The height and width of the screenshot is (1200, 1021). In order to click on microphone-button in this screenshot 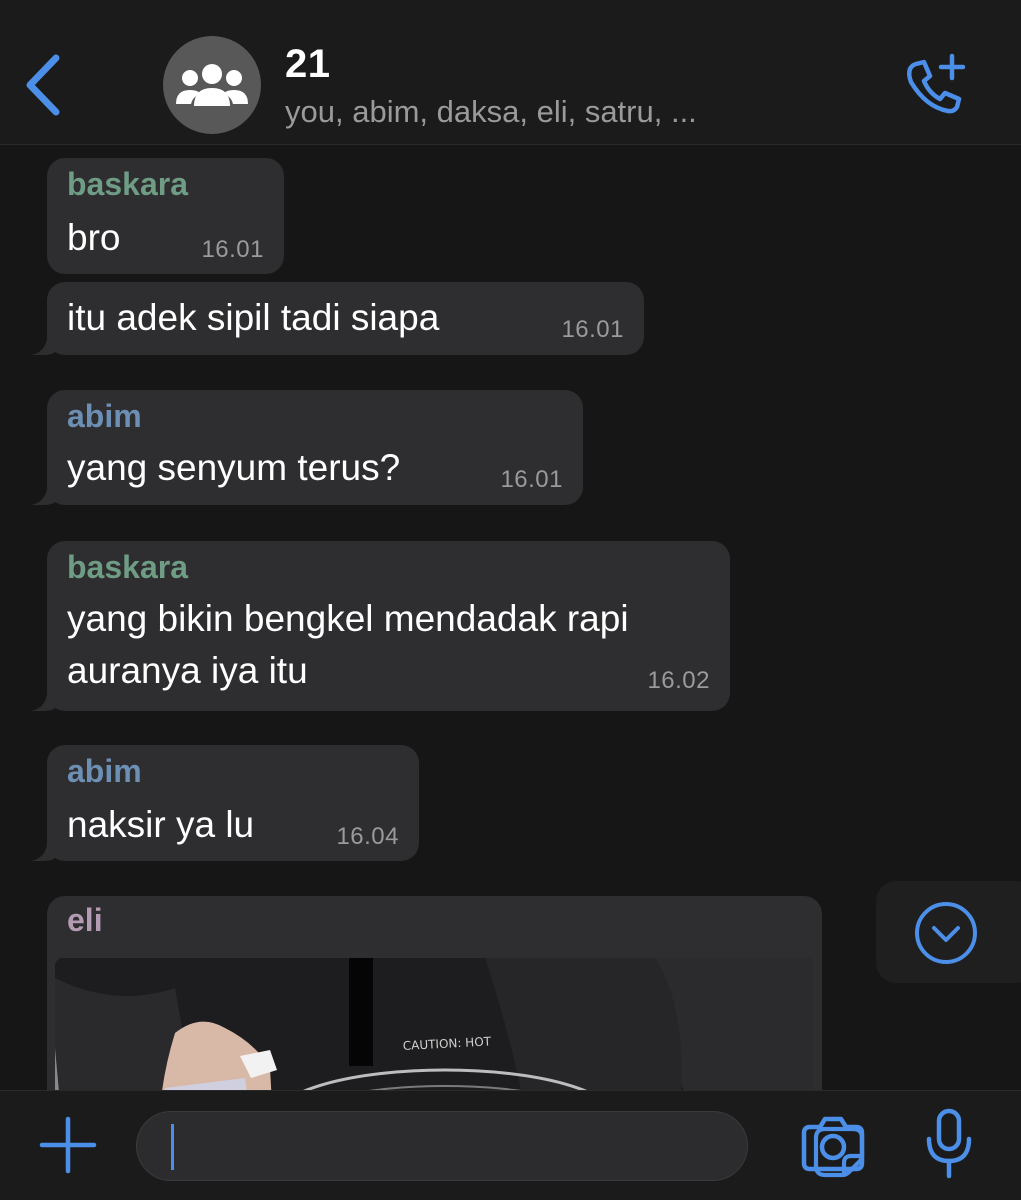, I will do `click(949, 1144)`.